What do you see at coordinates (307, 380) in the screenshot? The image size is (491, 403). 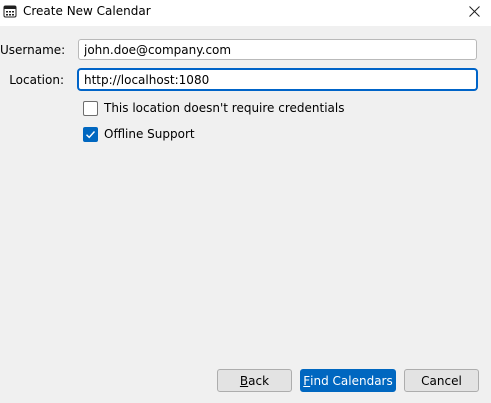 I see `find-mnemonic: F` at bounding box center [307, 380].